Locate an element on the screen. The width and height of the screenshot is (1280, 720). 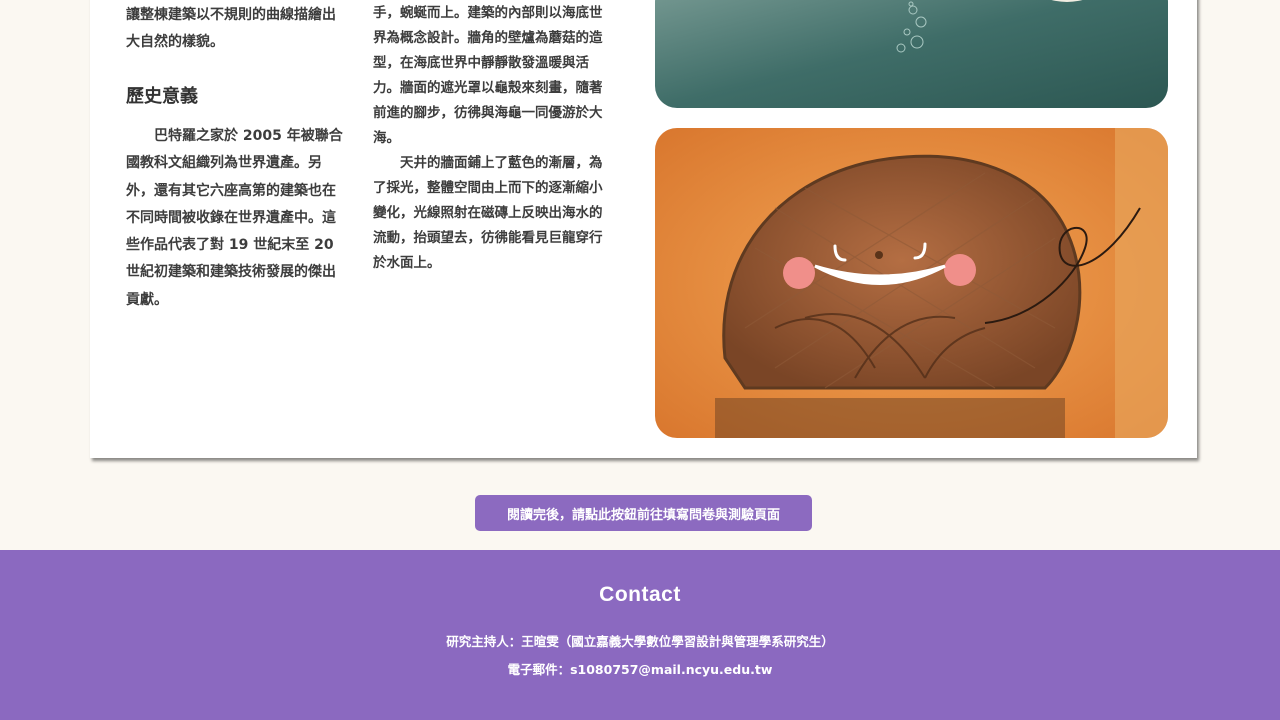
sea-interior-photo is located at coordinates (911, 54).